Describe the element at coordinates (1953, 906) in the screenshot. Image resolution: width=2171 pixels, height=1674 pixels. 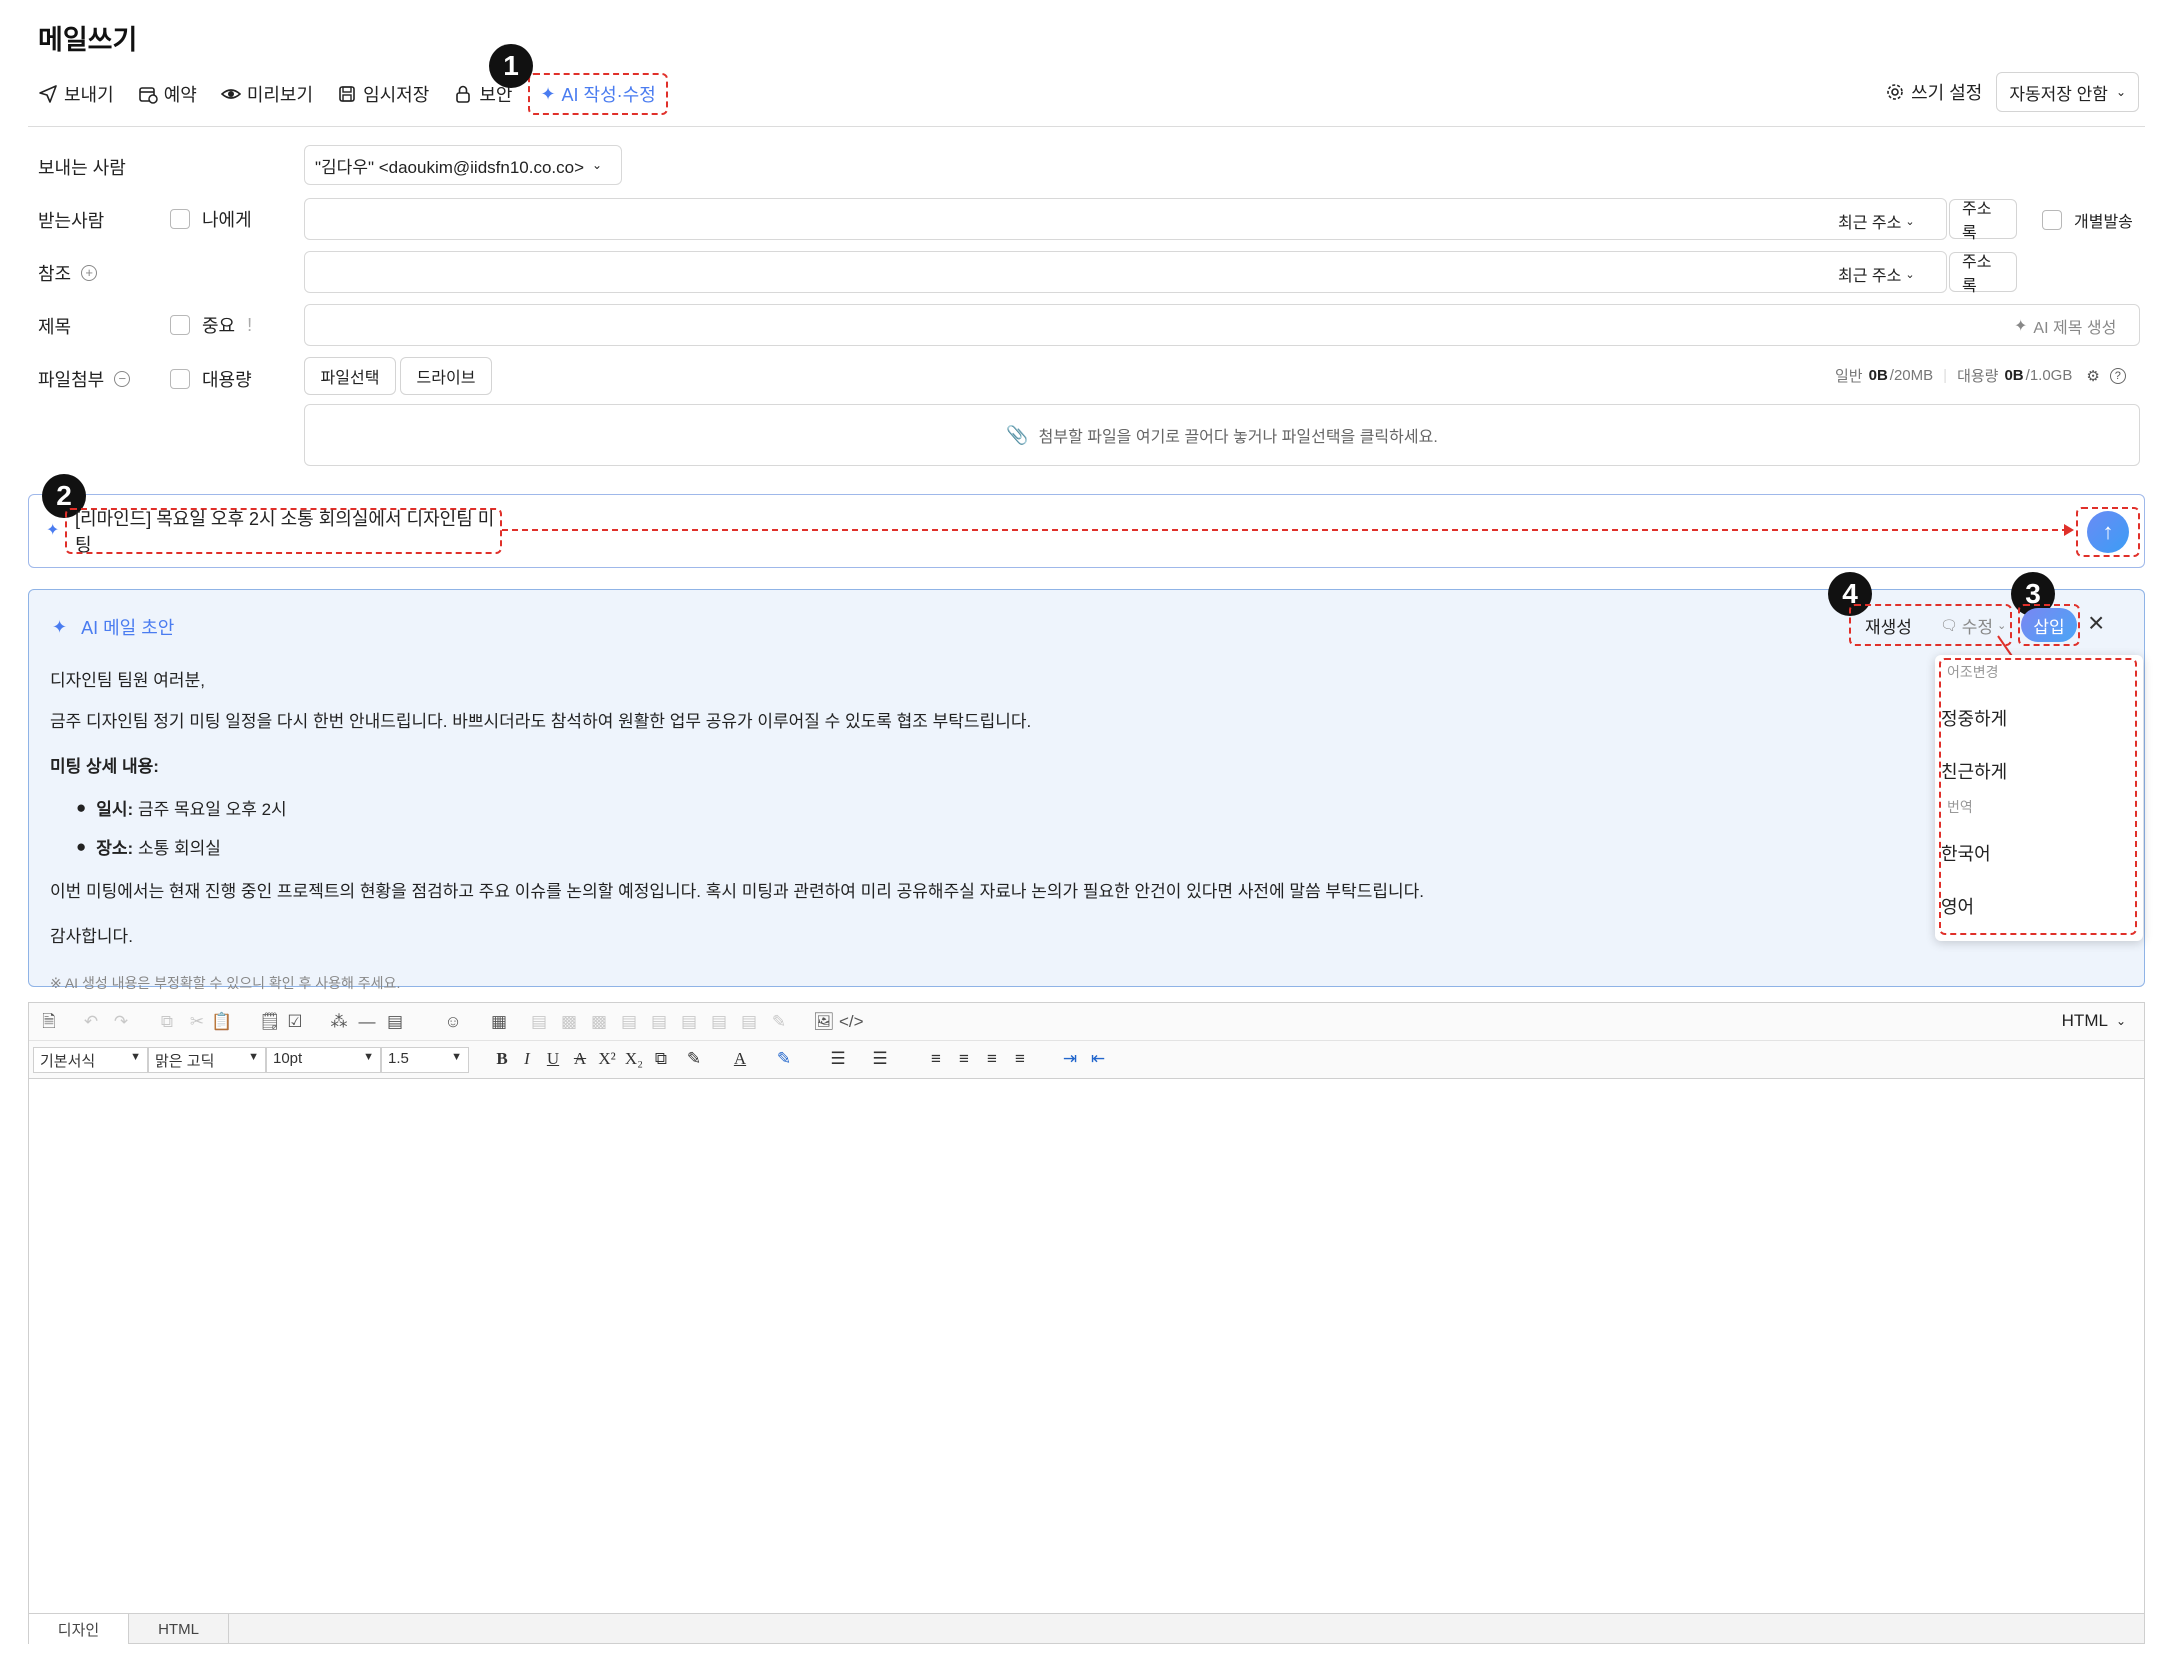
I see `menu-item-english: 영어` at that location.